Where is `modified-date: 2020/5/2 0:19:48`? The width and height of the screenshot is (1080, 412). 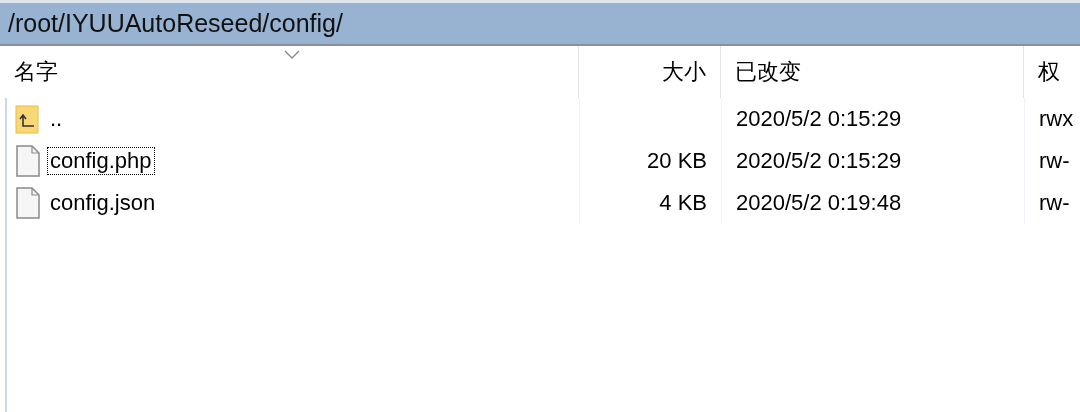
modified-date: 2020/5/2 0:19:48 is located at coordinates (819, 203).